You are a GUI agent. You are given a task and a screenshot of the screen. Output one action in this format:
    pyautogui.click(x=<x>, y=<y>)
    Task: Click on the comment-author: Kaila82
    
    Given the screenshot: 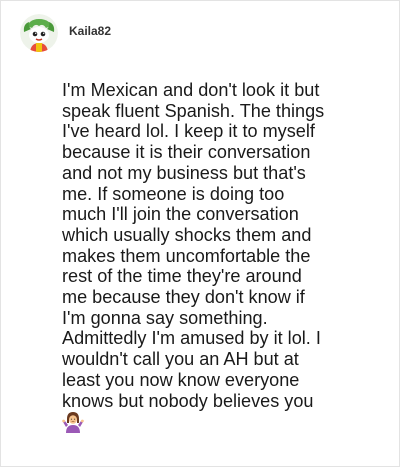 What is the action you would take?
    pyautogui.click(x=90, y=31)
    